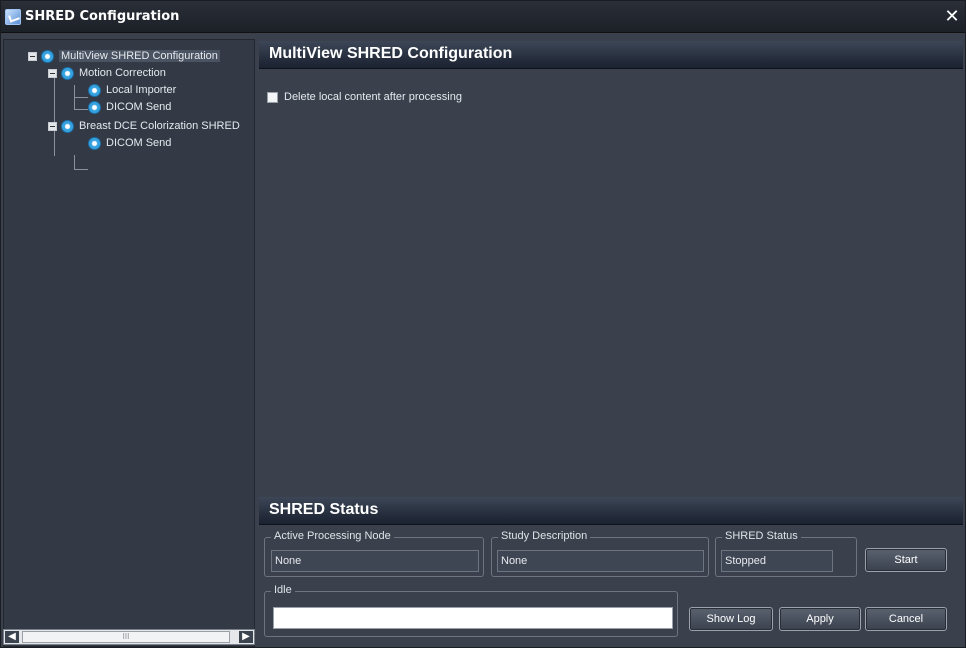 The image size is (966, 648). I want to click on delete-local-content-checkbox, so click(272, 97).